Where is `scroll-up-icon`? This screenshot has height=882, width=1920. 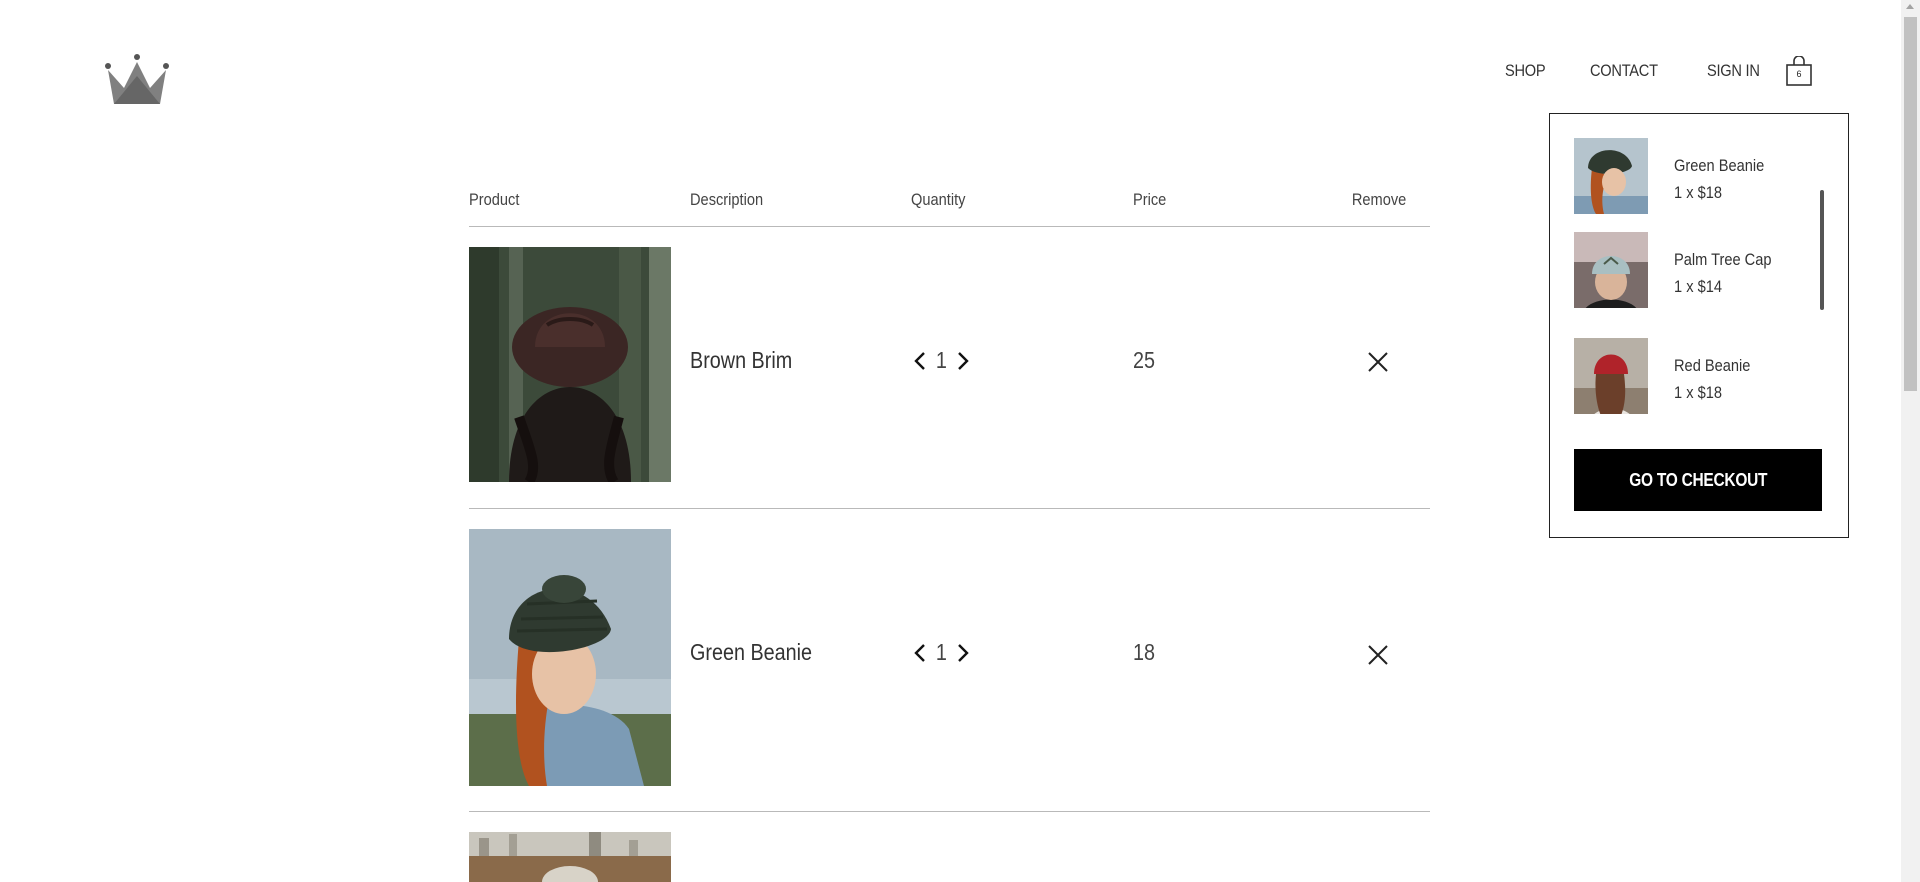 scroll-up-icon is located at coordinates (1910, 6).